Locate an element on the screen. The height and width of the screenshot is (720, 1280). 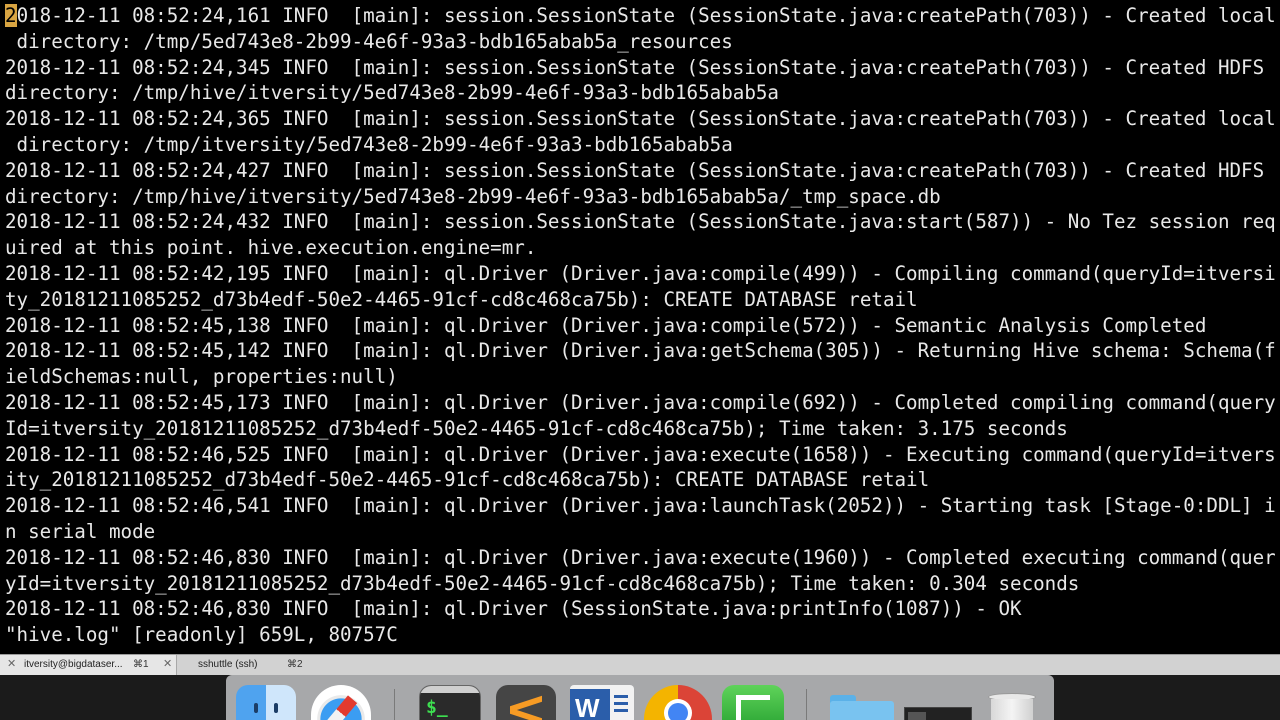
terminal-glyph: $_ is located at coordinates (437, 707).